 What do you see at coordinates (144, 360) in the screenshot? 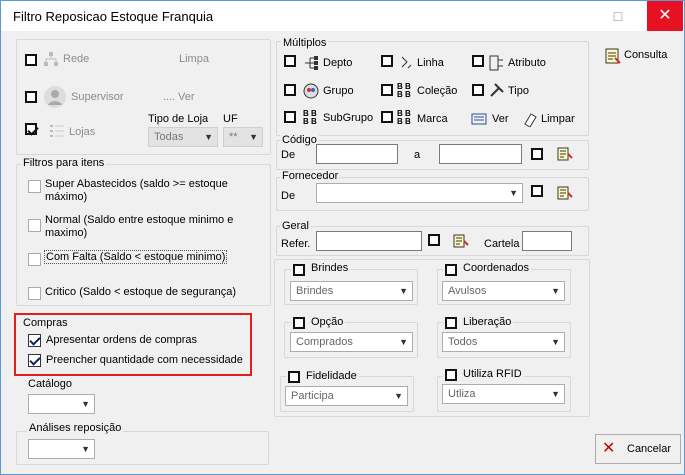
I see `preencher-quantidade-label: Preencher quantidade com necessidade` at bounding box center [144, 360].